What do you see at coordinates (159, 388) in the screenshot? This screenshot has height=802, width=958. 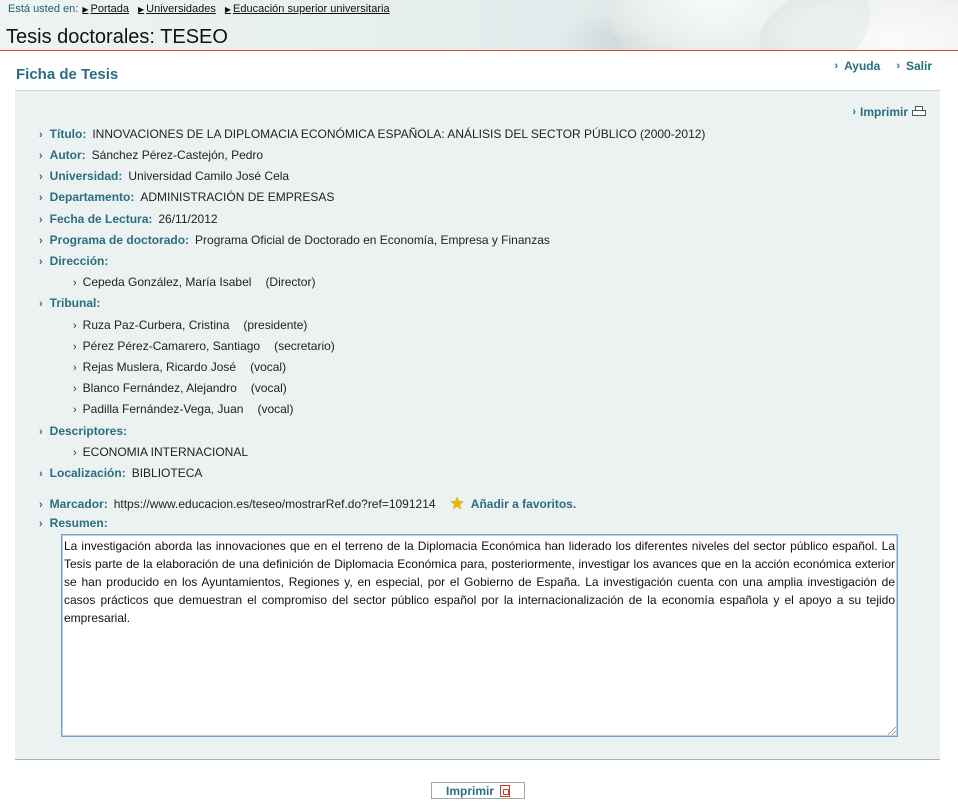 I see `person-name: Blanco Fernández, Alejandro` at bounding box center [159, 388].